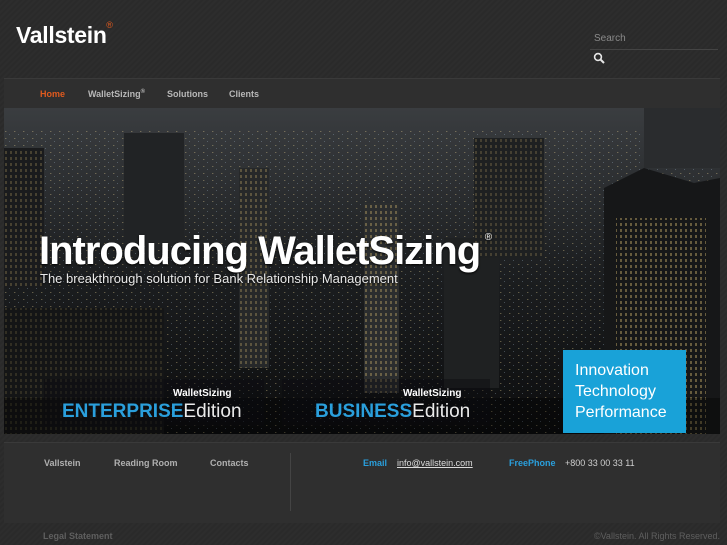 This screenshot has height=545, width=727. What do you see at coordinates (432, 393) in the screenshot?
I see `business-brand: WalletSizing` at bounding box center [432, 393].